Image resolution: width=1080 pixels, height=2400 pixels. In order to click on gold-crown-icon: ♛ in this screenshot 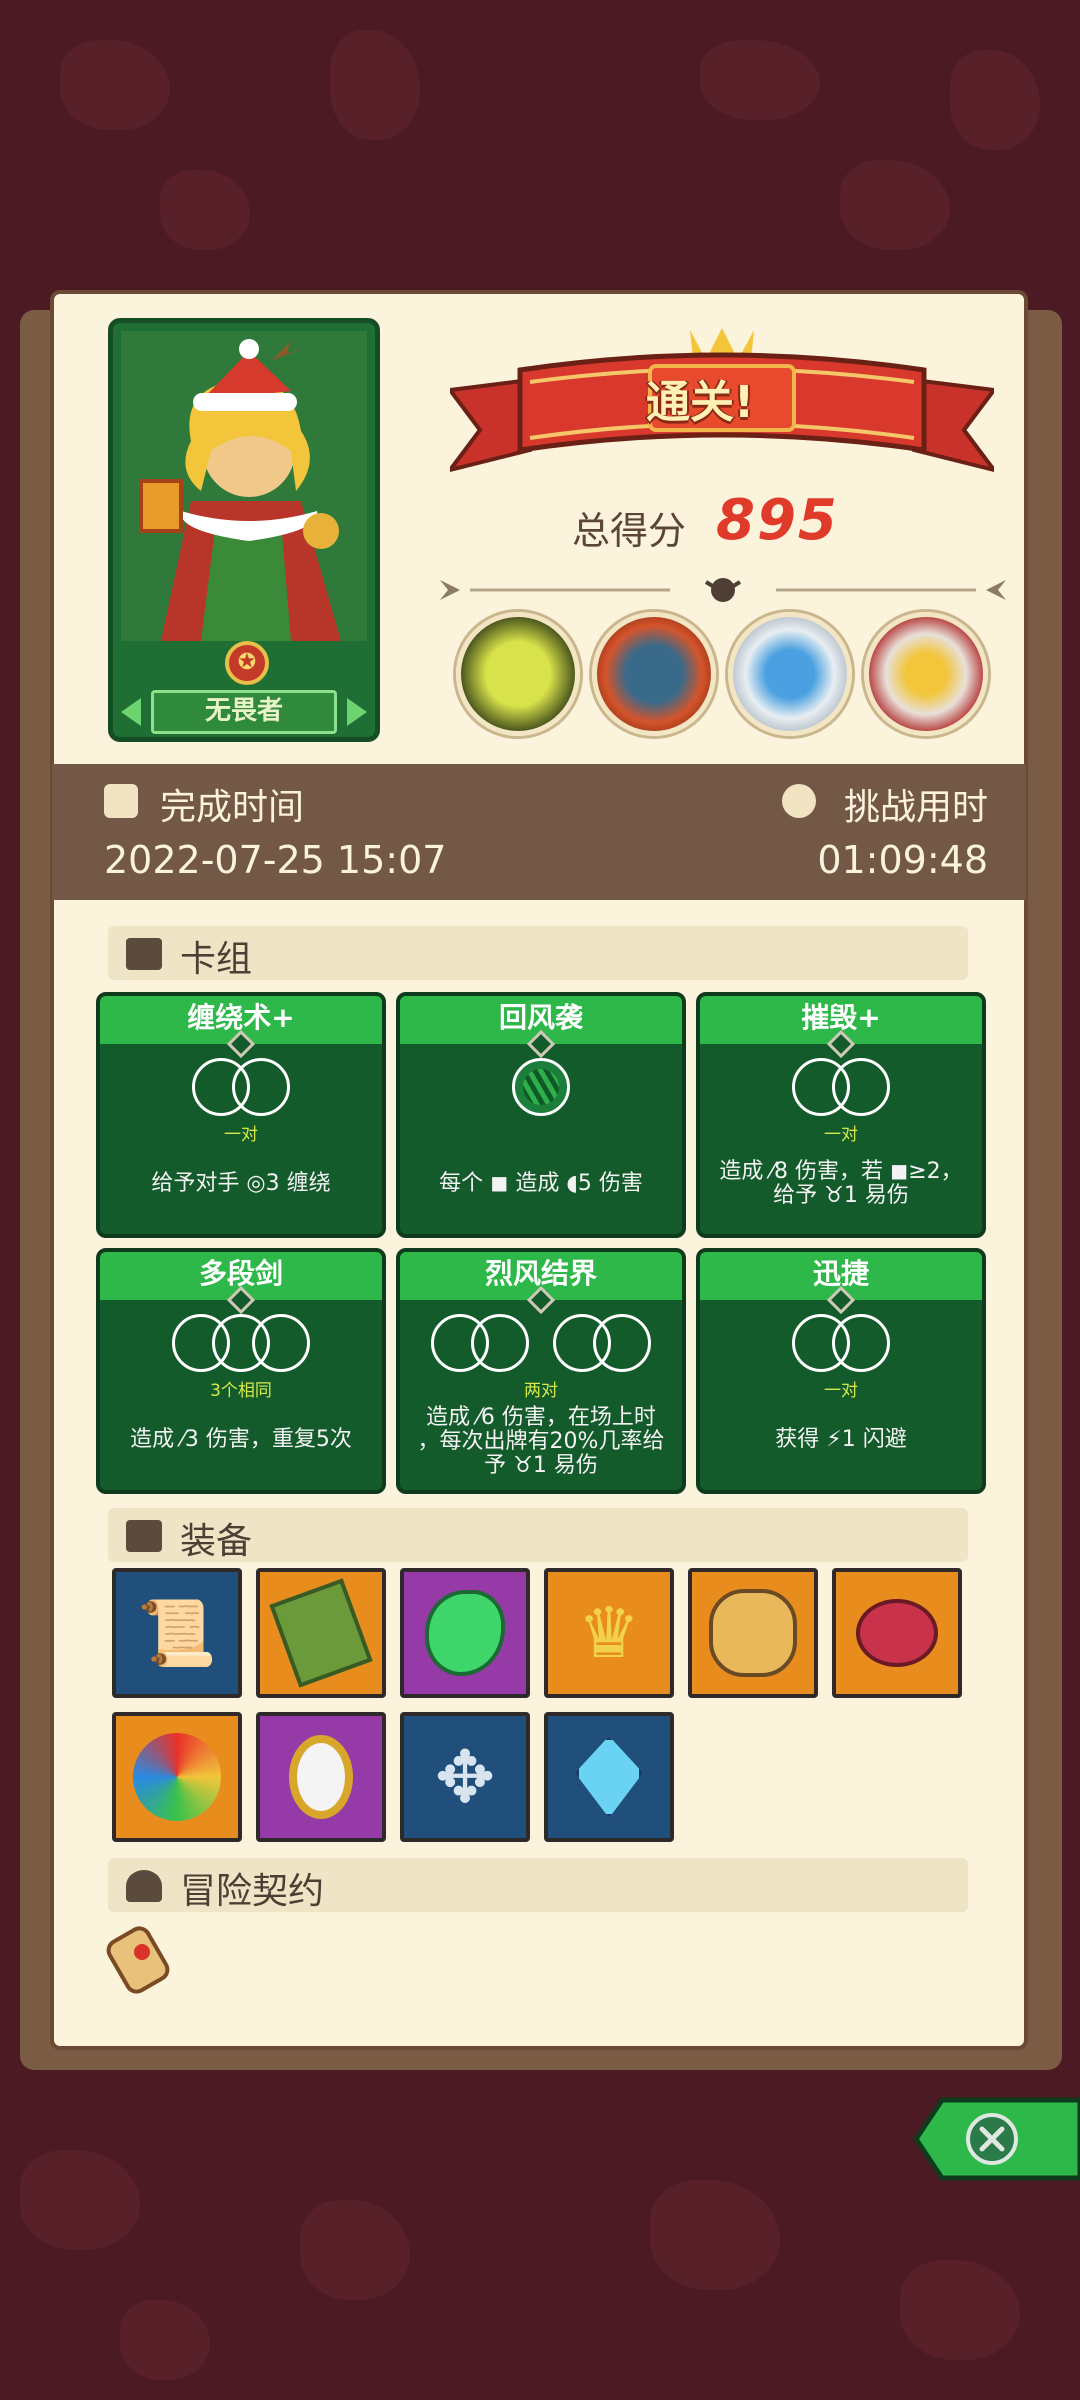, I will do `click(609, 1633)`.